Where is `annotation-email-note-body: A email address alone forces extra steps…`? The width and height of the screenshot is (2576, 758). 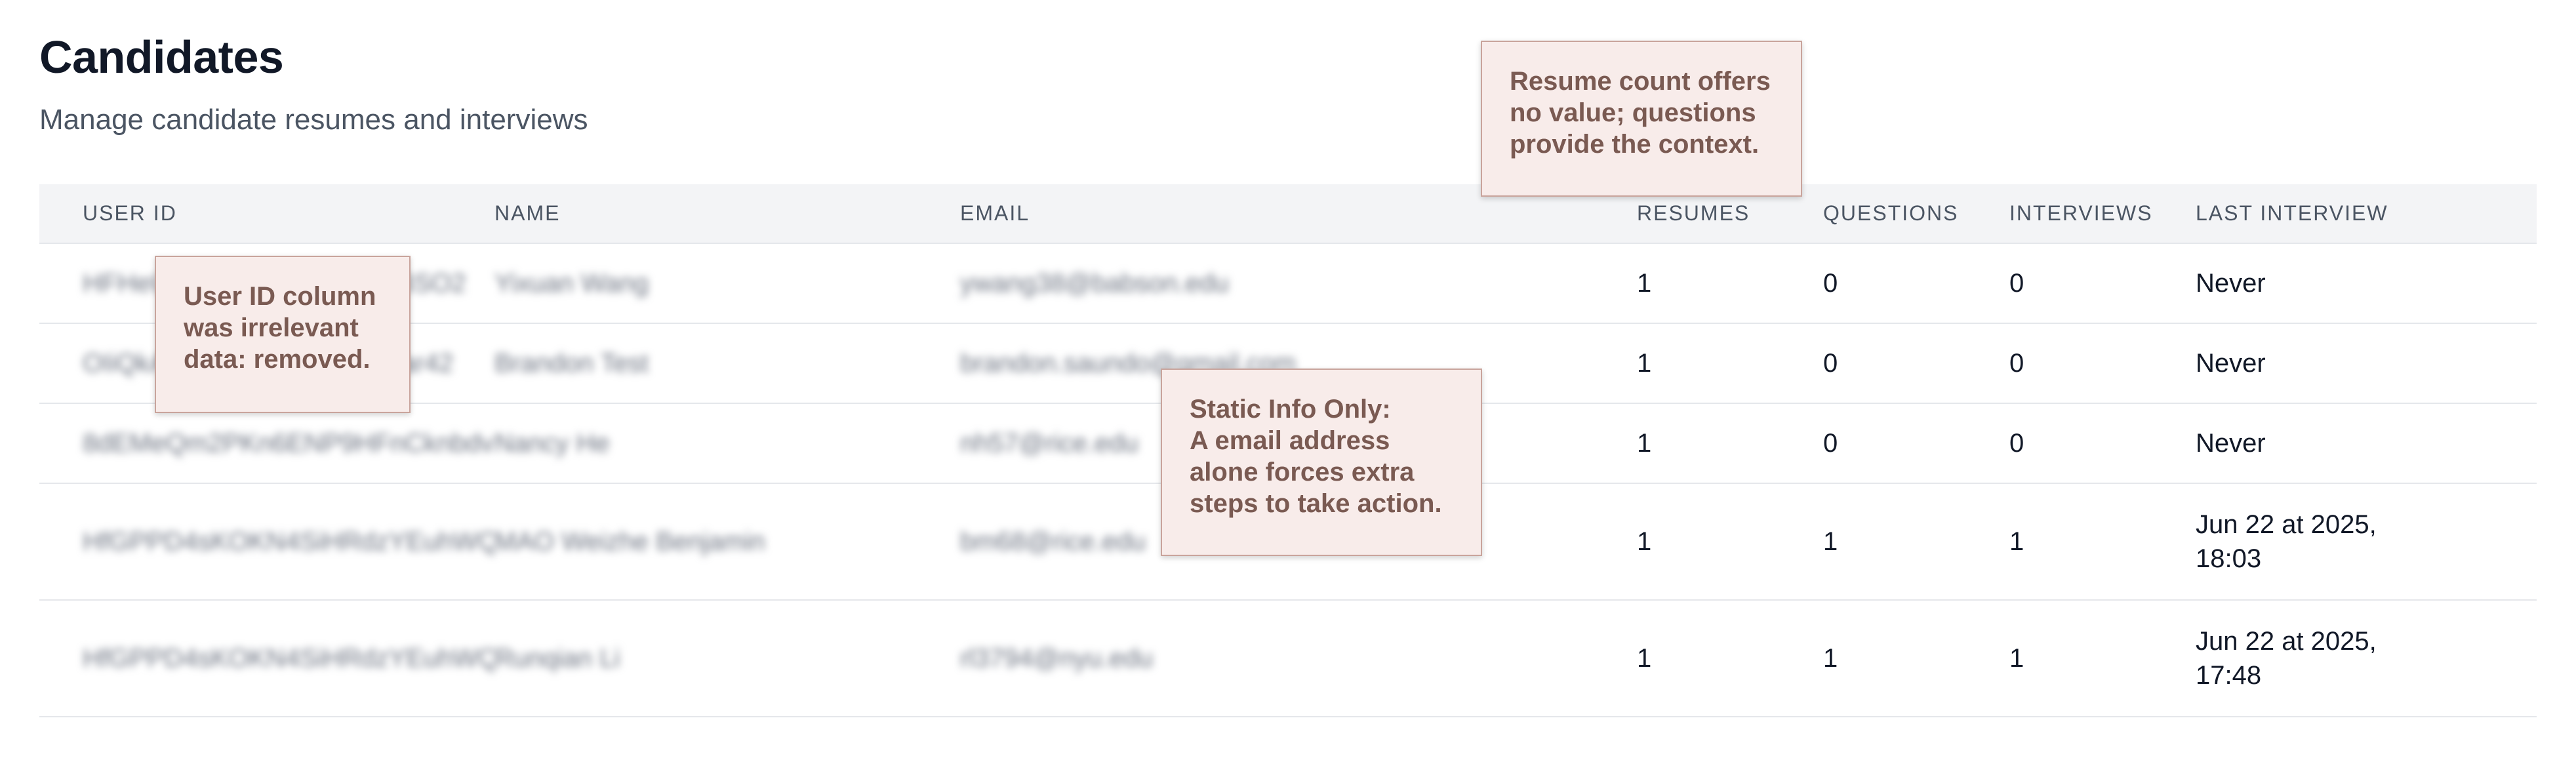
annotation-email-note-body: A email address alone forces extra steps… is located at coordinates (1316, 472).